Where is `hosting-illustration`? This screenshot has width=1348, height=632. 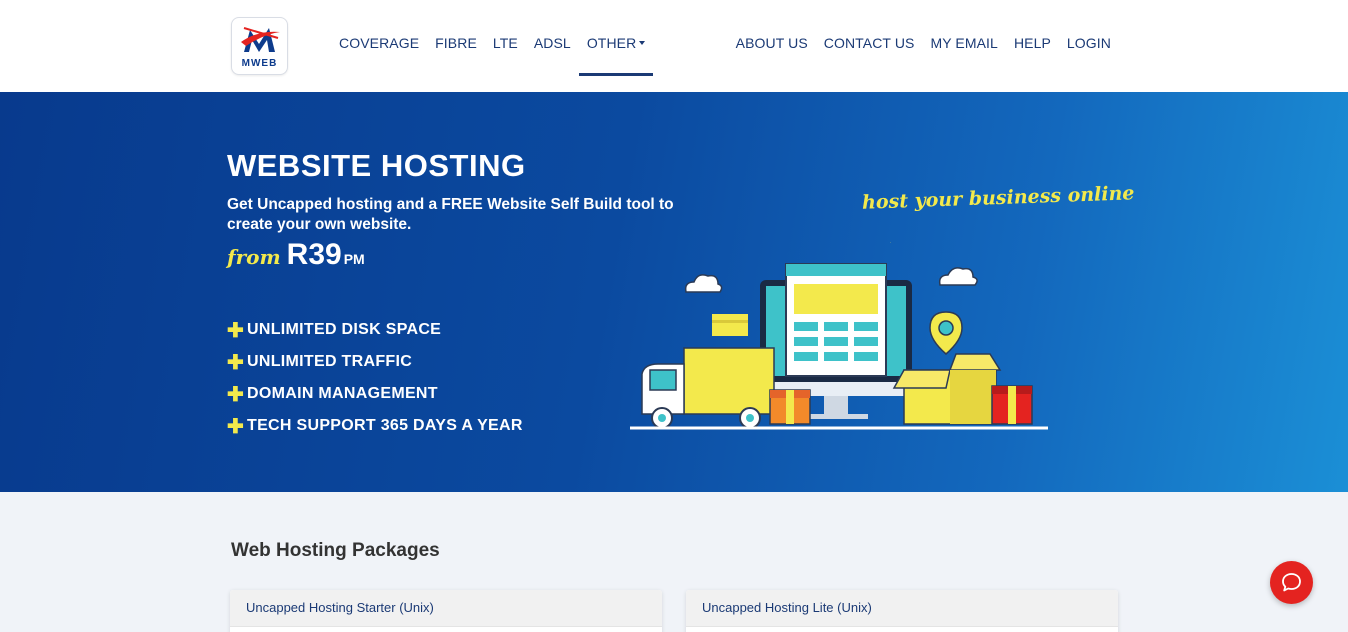 hosting-illustration is located at coordinates (839, 336).